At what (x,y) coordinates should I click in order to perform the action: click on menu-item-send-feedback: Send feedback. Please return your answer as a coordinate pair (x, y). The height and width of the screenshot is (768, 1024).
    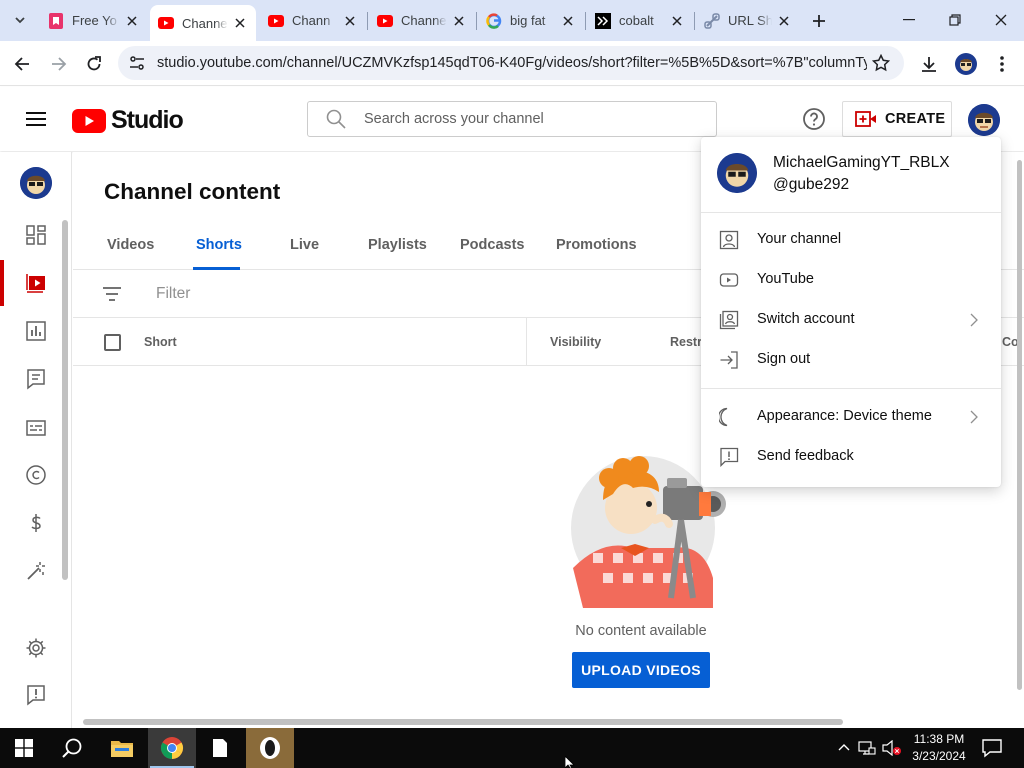
    Looking at the image, I should click on (851, 457).